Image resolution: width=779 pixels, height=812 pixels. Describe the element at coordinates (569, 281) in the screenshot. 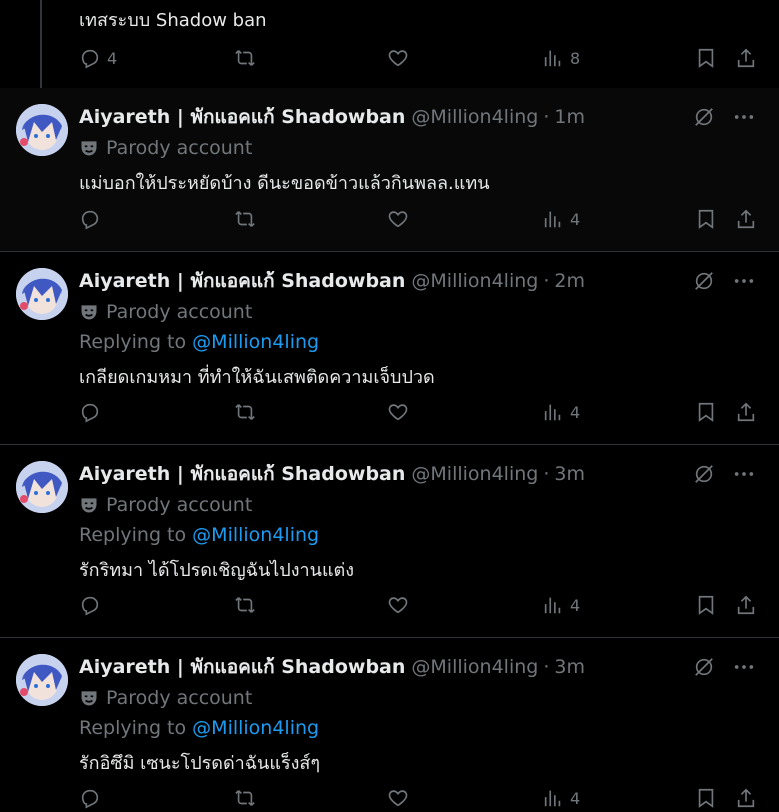

I see `timestamp: 2m` at that location.